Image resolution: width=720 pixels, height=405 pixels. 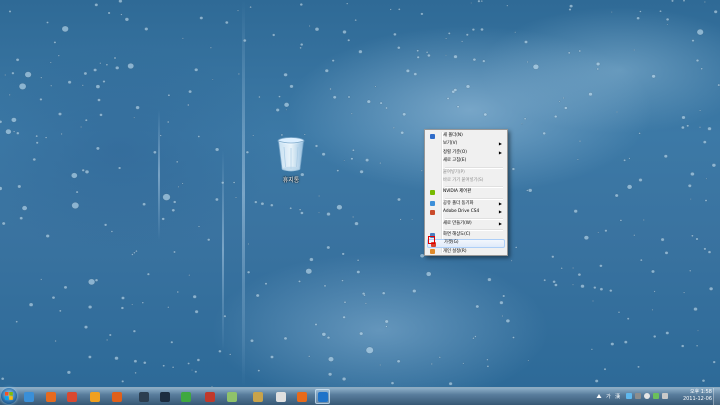 What do you see at coordinates (466, 212) in the screenshot?
I see `context-menu-item: Adobe Drive CS4 ▶` at bounding box center [466, 212].